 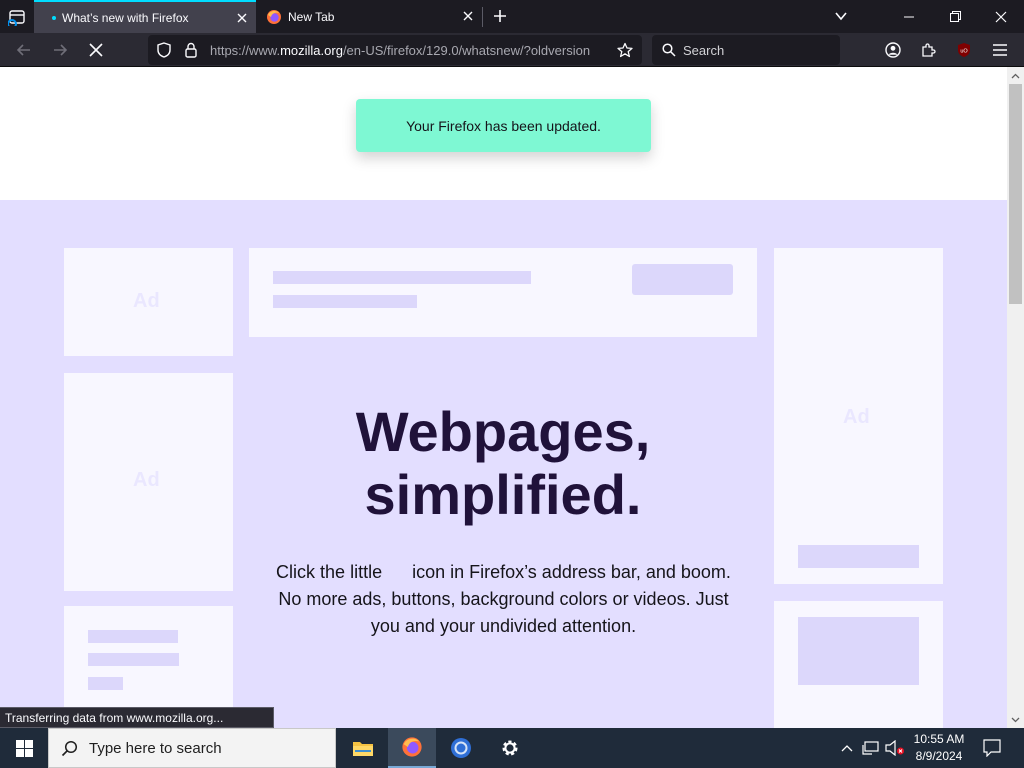 I want to click on puzzle-piece-icon, so click(x=929, y=50).